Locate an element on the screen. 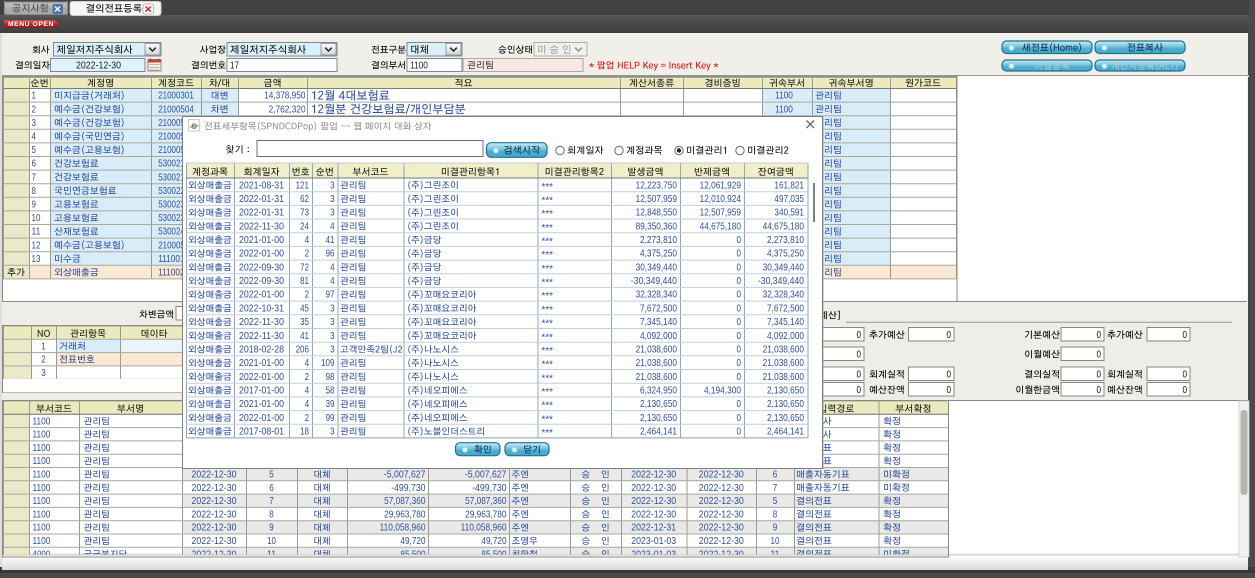 This screenshot has height=578, width=1255. svg-text: 13 is located at coordinates (36, 259).